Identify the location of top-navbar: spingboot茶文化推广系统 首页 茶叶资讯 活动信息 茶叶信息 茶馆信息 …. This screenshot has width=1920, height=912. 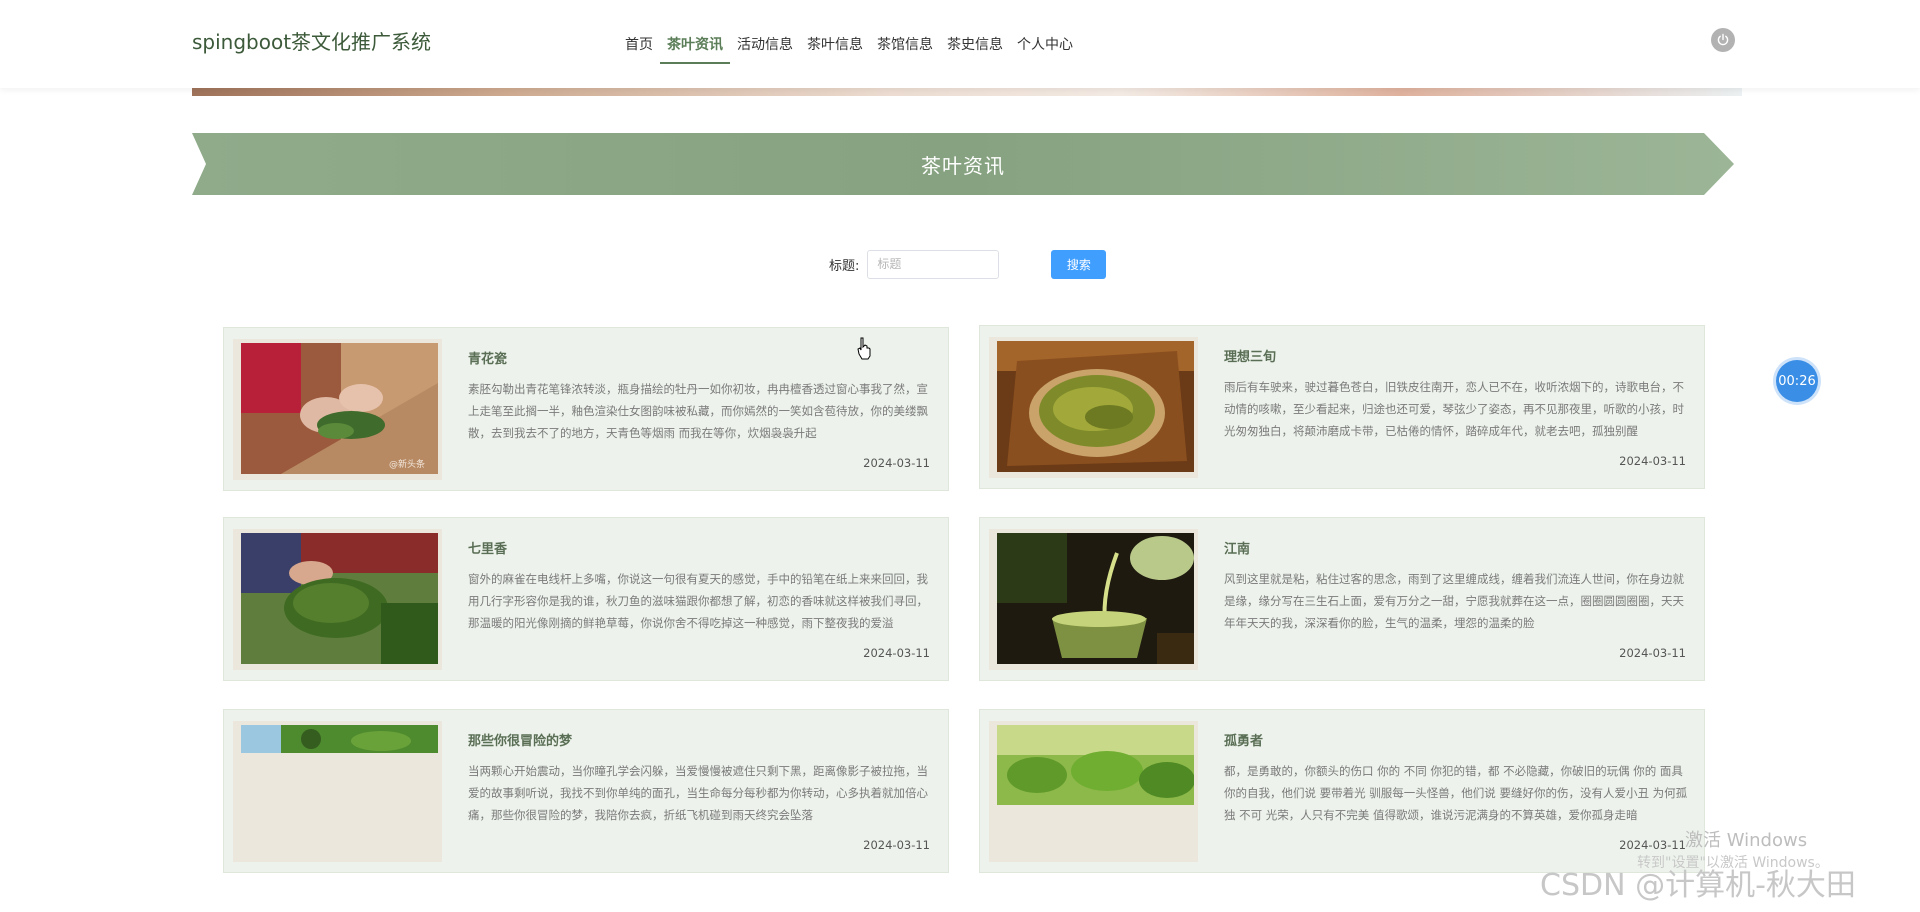
(960, 44).